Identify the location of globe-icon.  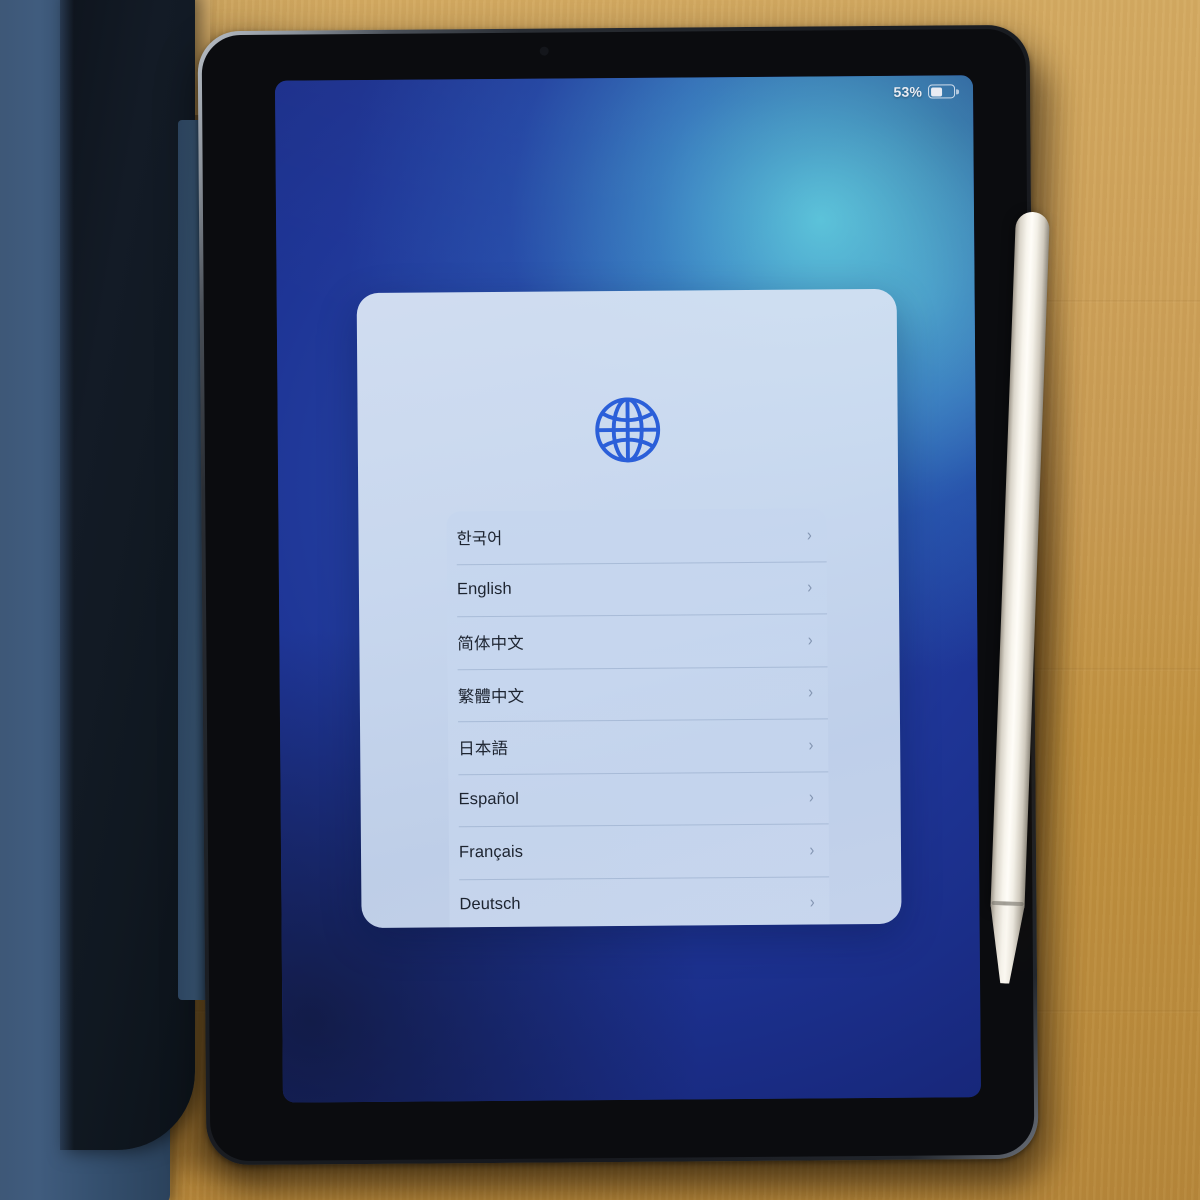
(627, 430).